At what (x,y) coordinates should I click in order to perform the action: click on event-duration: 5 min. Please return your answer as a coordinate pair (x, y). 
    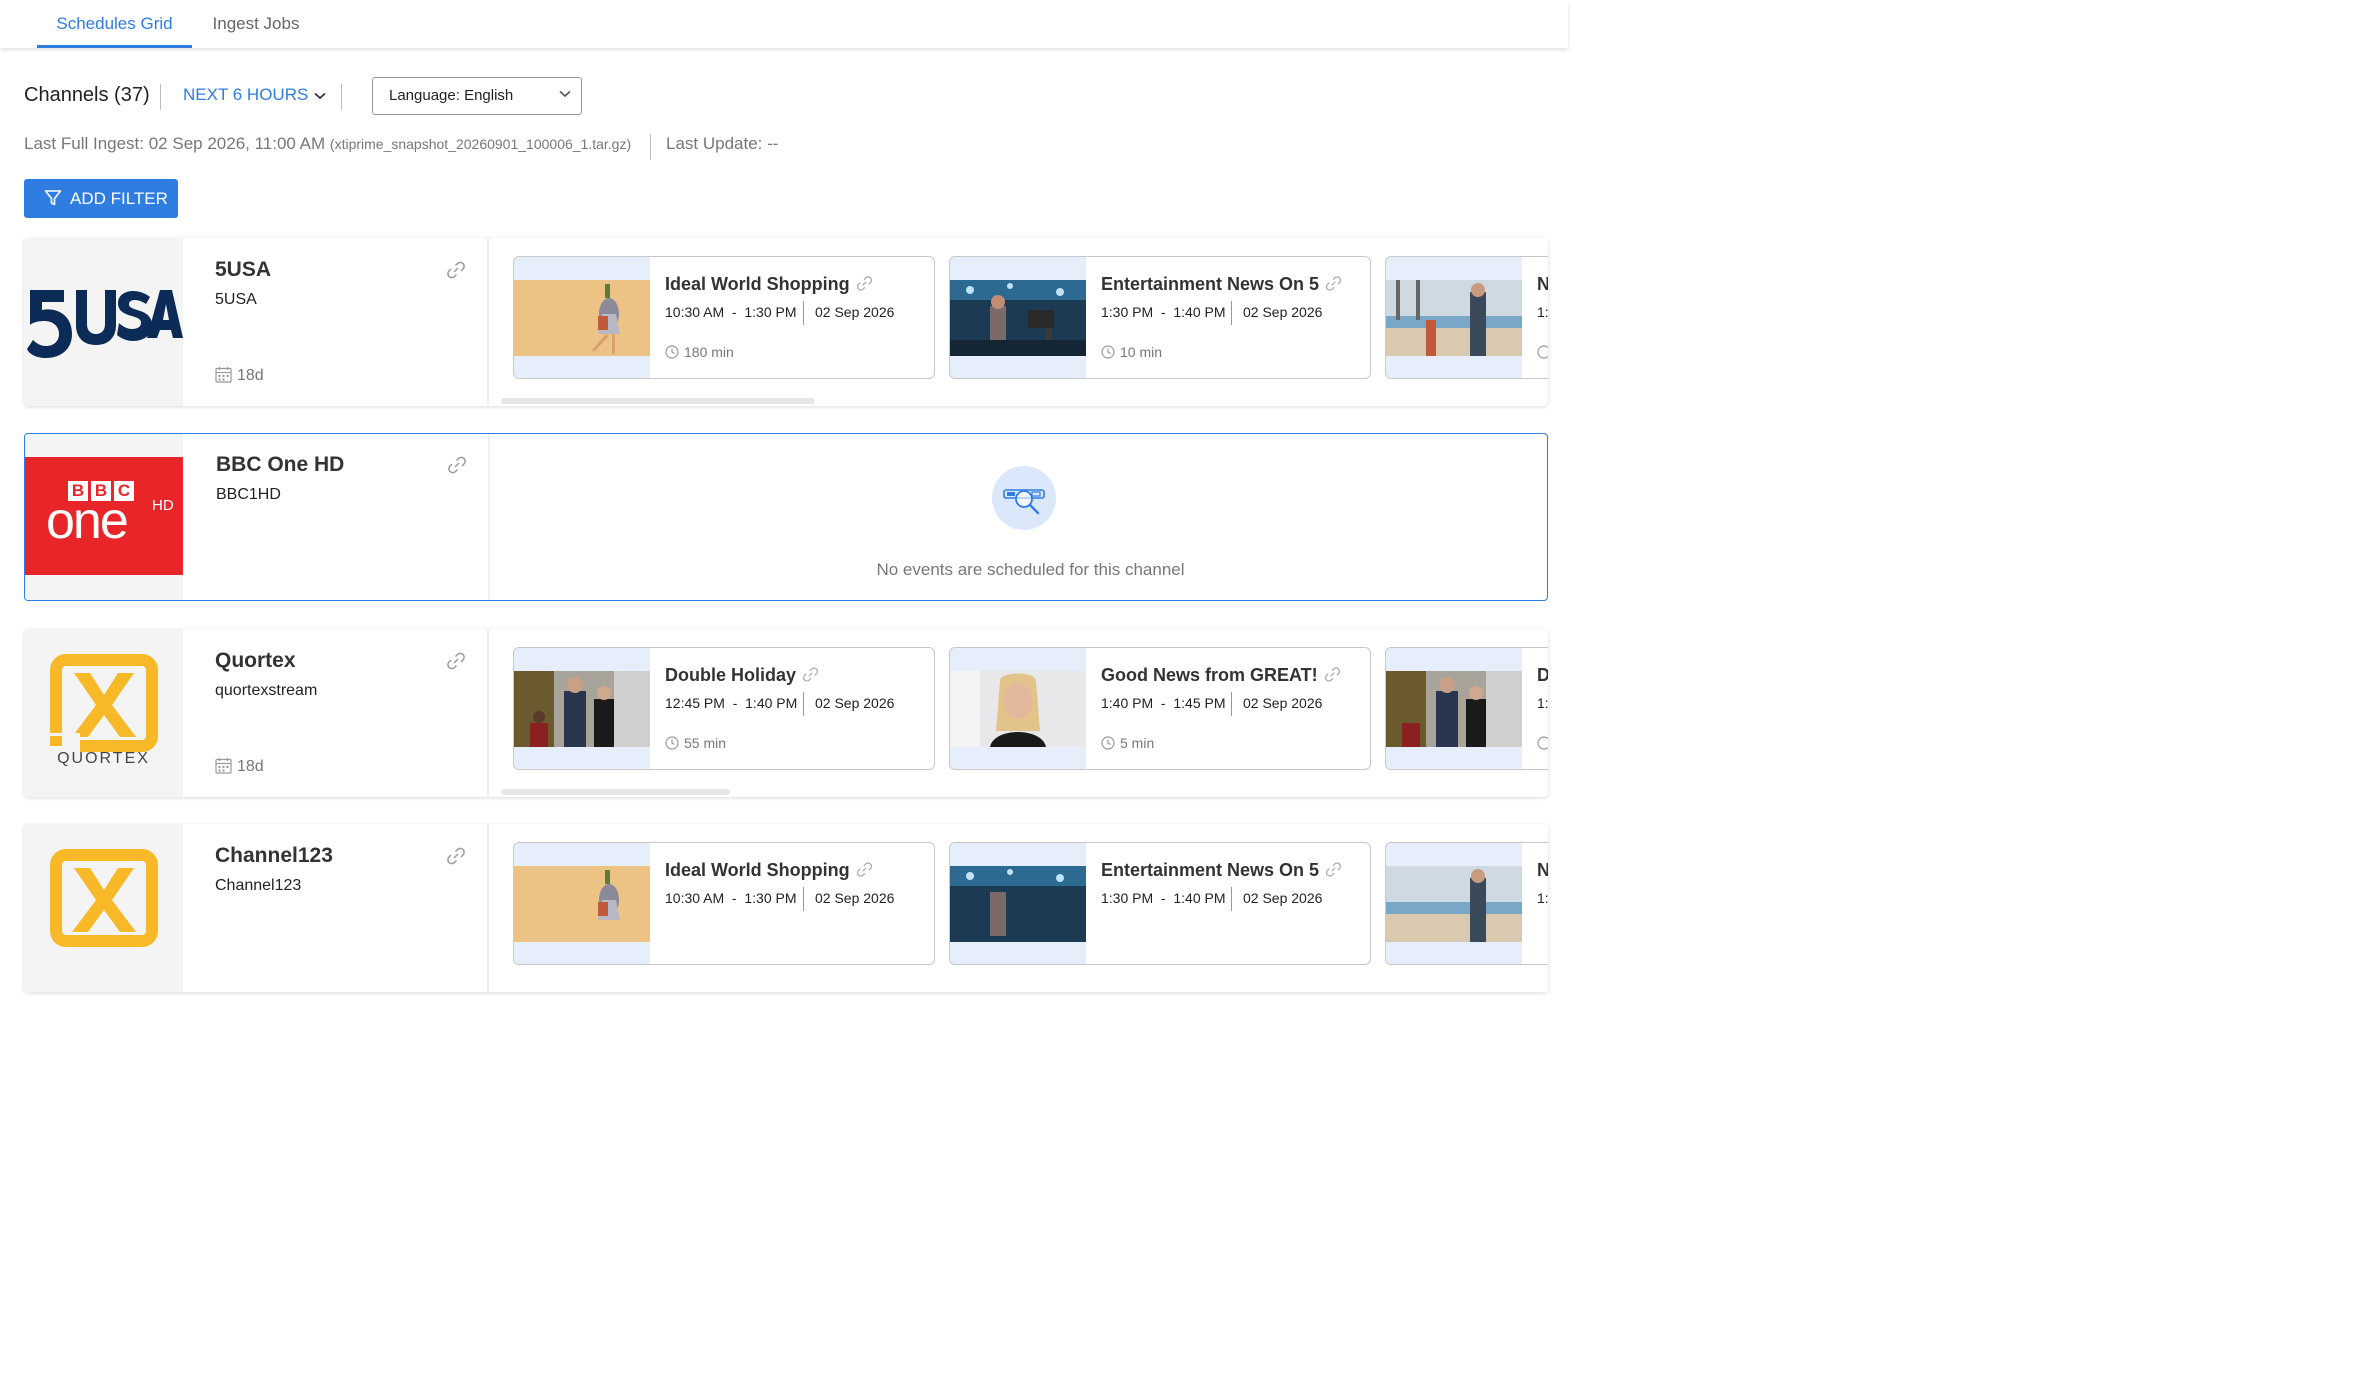
    Looking at the image, I should click on (1127, 743).